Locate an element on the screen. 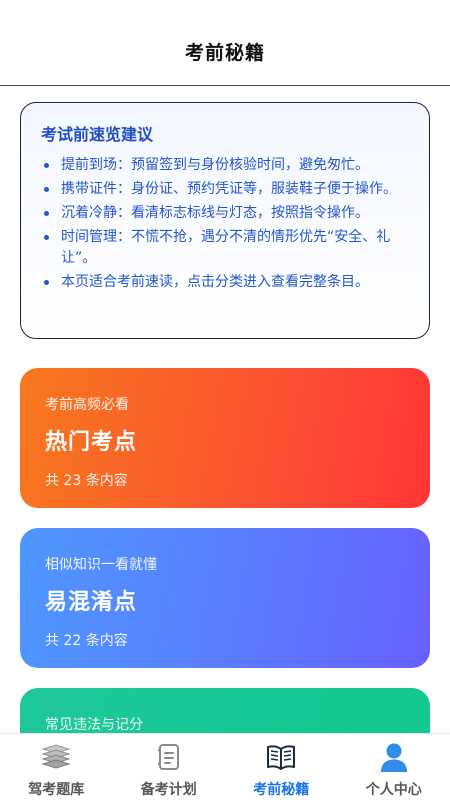 This screenshot has width=450, height=800. card-title: 热门考点 is located at coordinates (91, 442).